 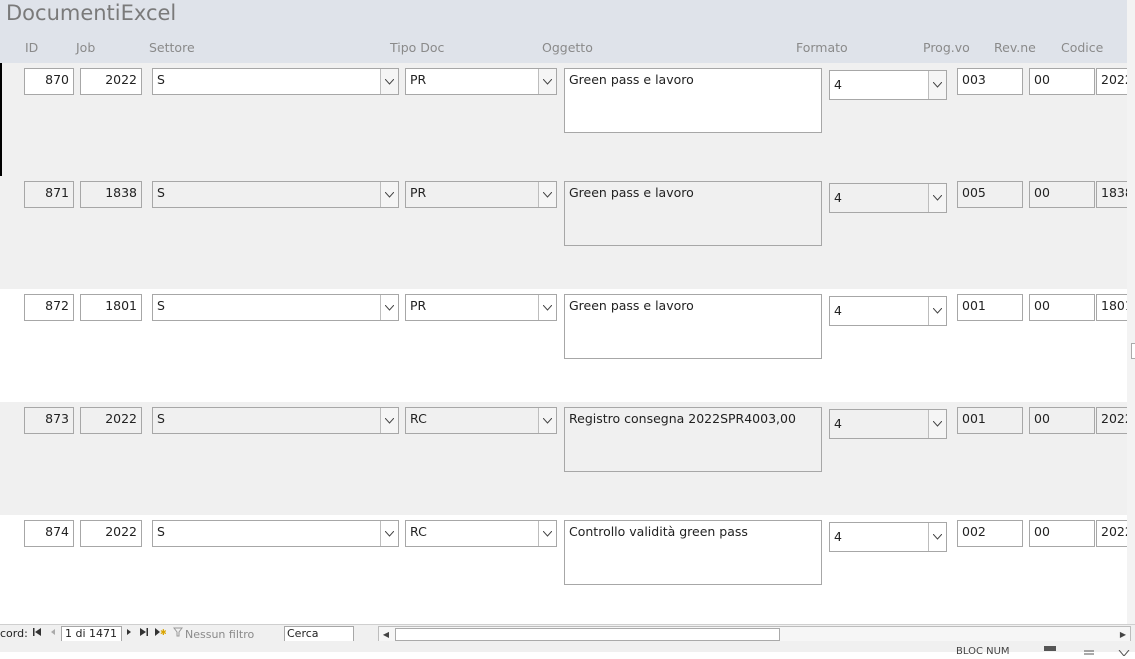 What do you see at coordinates (1133, 351) in the screenshot?
I see `vertical-scroll-thumb` at bounding box center [1133, 351].